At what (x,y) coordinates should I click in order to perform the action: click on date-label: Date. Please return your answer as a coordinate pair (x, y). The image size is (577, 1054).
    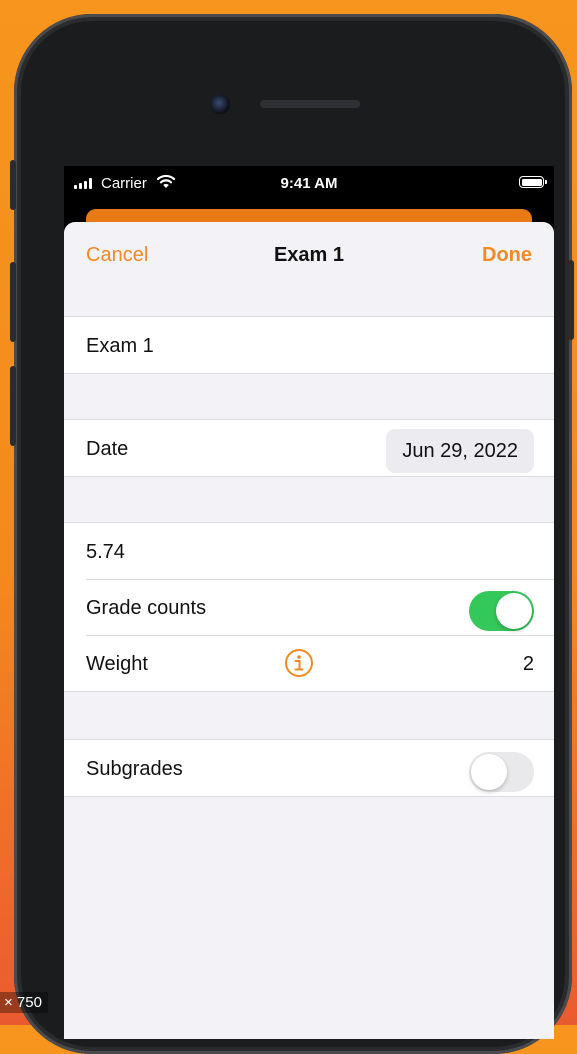
    Looking at the image, I should click on (107, 449).